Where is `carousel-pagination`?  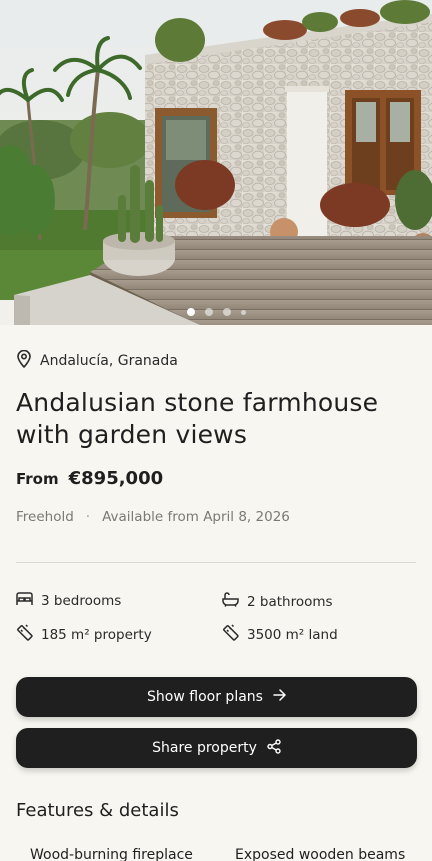
carousel-pagination is located at coordinates (216, 312).